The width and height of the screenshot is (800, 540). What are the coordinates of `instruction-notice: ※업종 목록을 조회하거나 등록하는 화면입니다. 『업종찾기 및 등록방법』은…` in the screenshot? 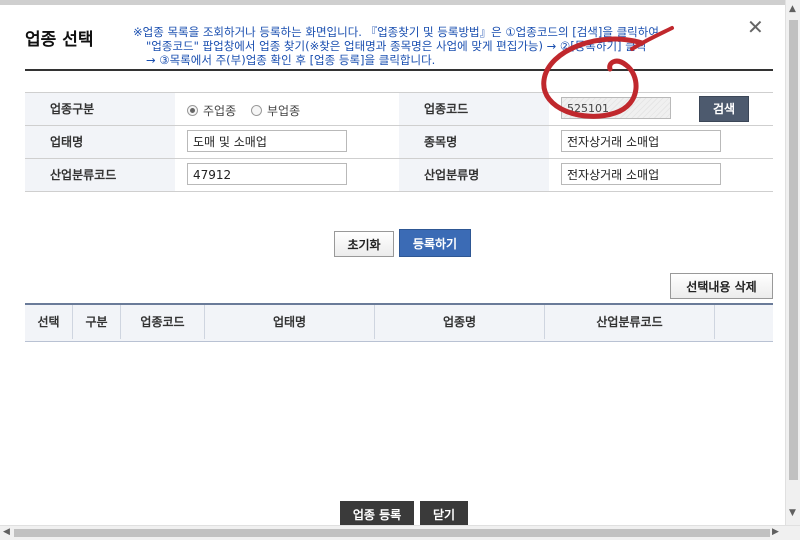 It's located at (438, 46).